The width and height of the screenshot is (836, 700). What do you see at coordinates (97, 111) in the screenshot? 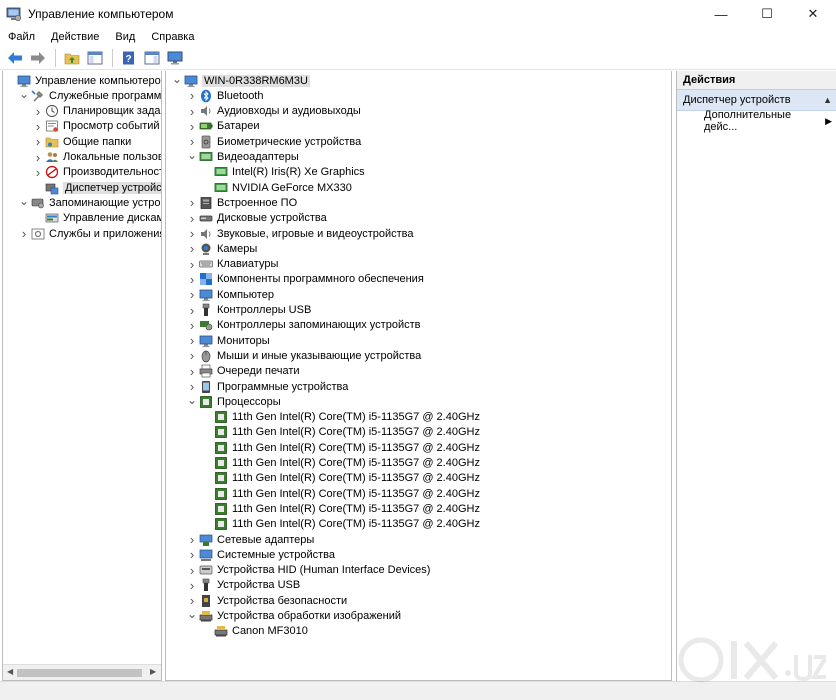
I see `nav-tree-item: › Планировщик заданий` at bounding box center [97, 111].